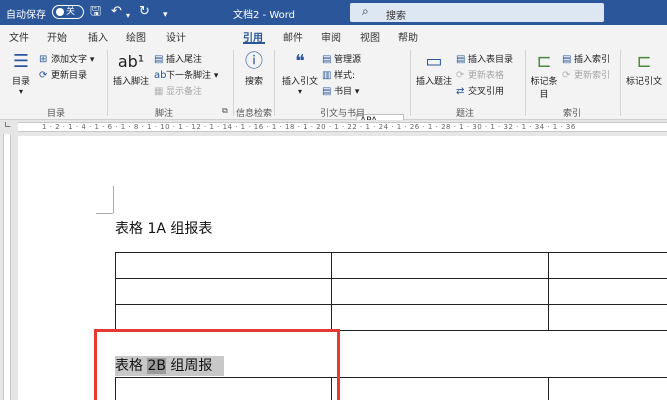 Image resolution: width=667 pixels, height=400 pixels. Describe the element at coordinates (254, 43) in the screenshot. I see `active-tab-indicator` at that location.